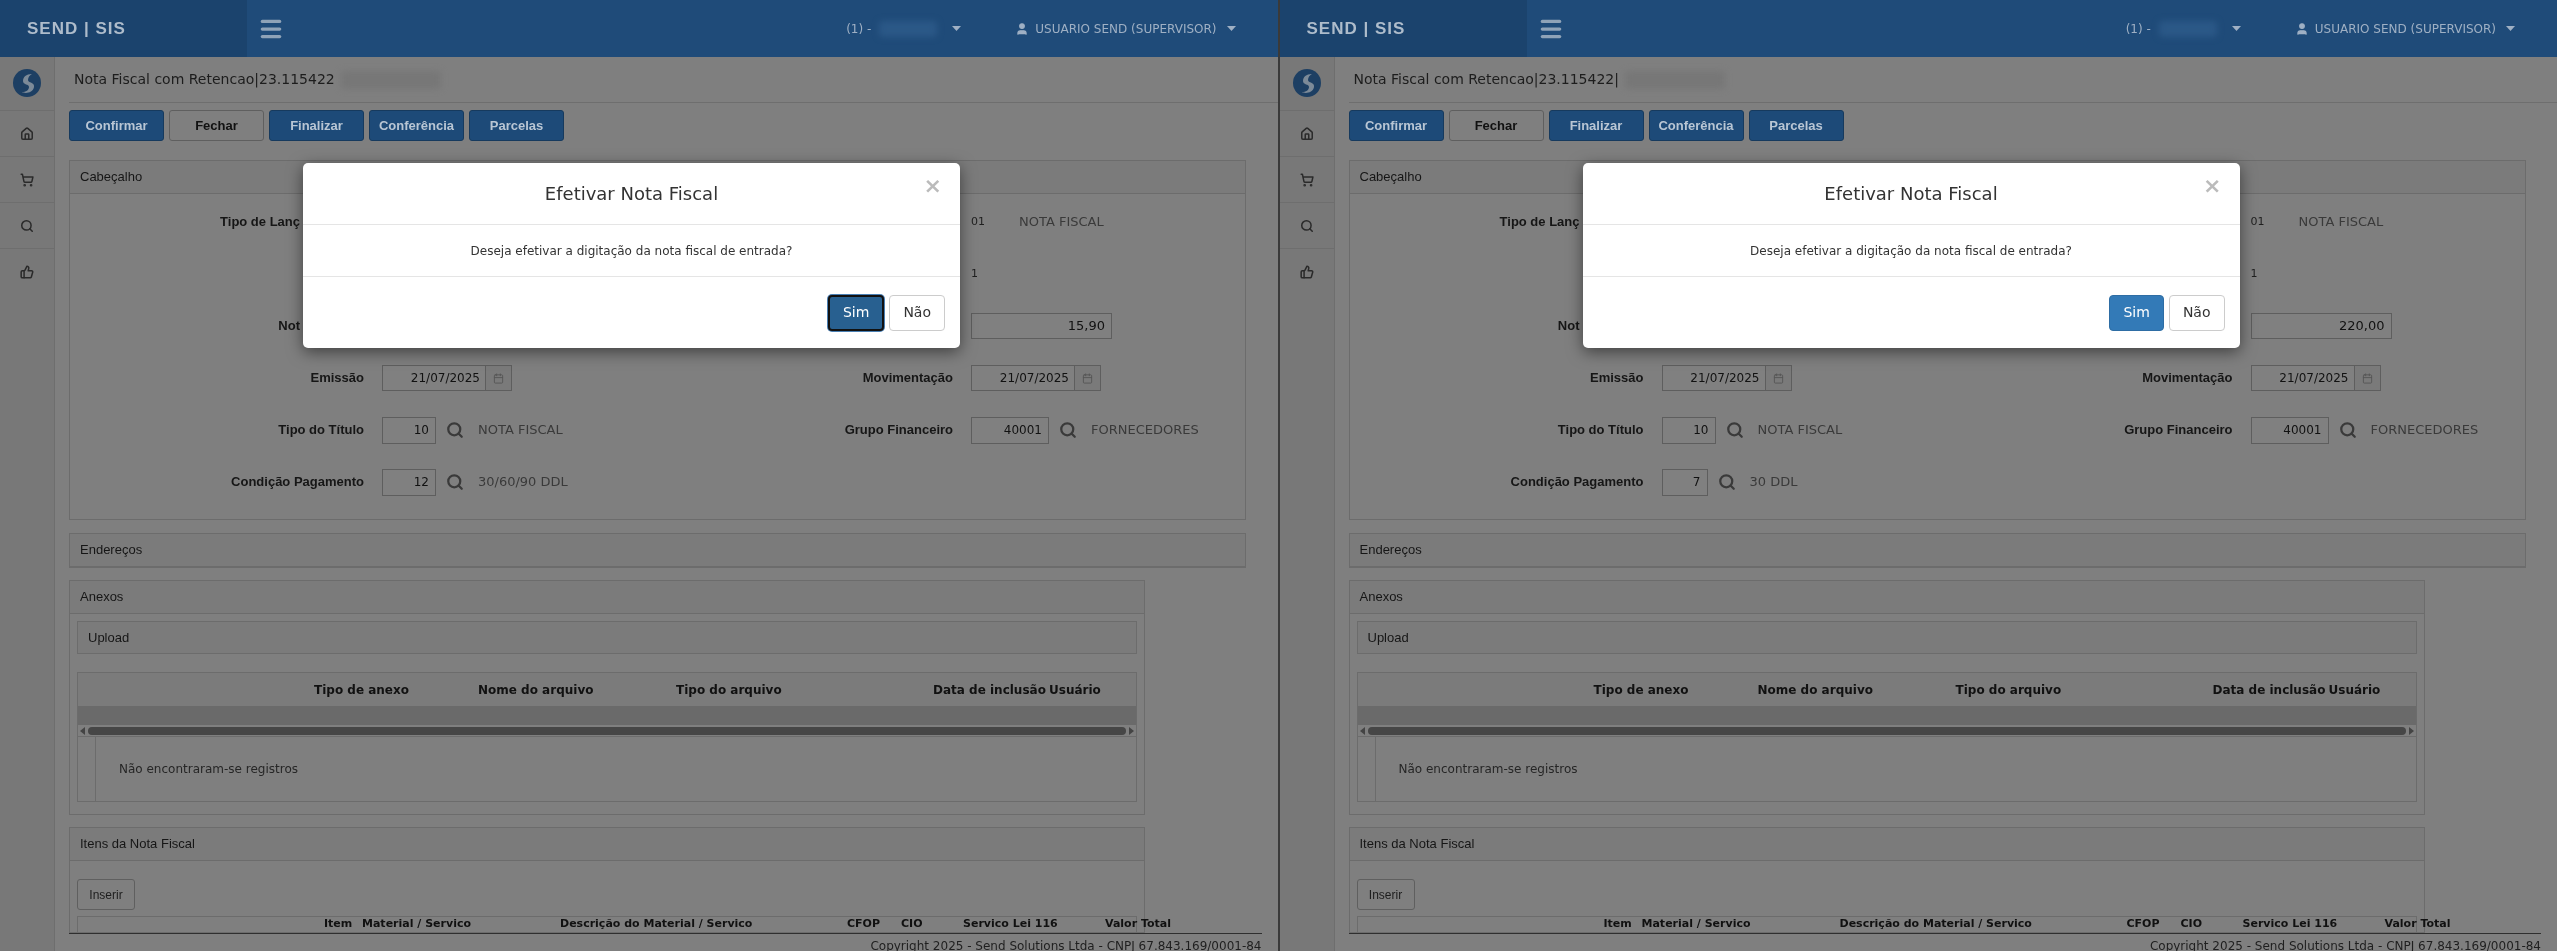  What do you see at coordinates (1684, 482) in the screenshot?
I see `code-field: 7` at bounding box center [1684, 482].